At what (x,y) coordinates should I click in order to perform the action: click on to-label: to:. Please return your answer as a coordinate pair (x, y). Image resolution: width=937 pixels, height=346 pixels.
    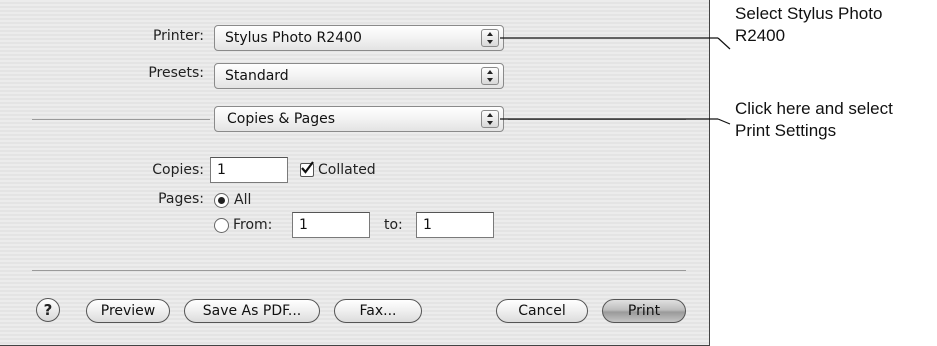
    Looking at the image, I should click on (393, 225).